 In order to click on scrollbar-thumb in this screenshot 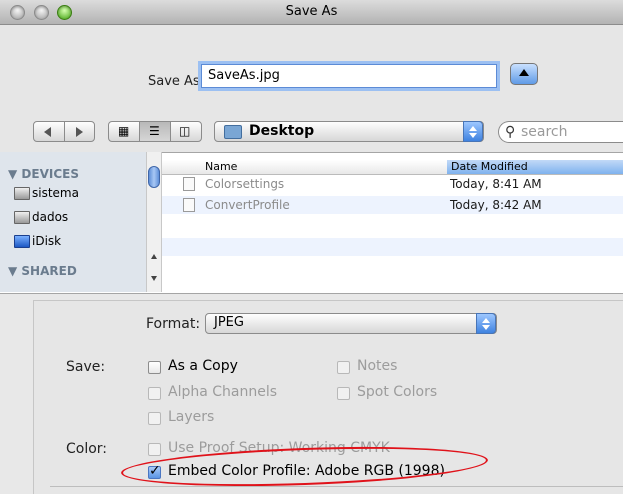, I will do `click(154, 177)`.